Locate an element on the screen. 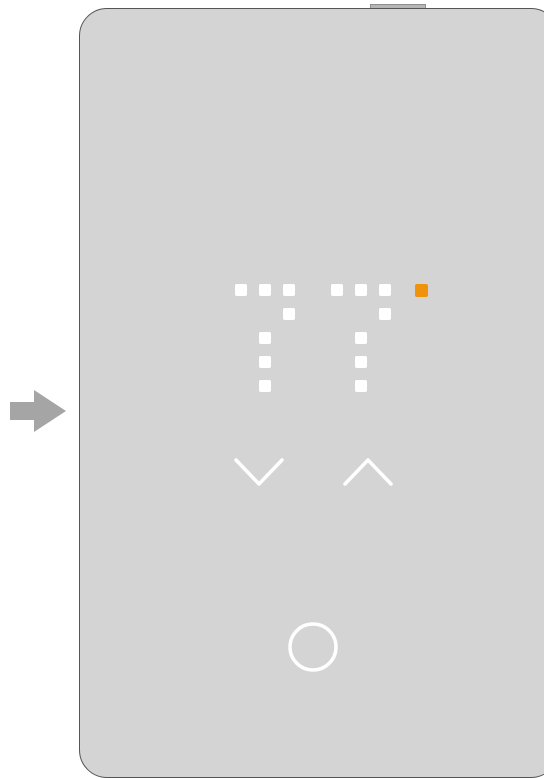  circle-icon is located at coordinates (313, 647).